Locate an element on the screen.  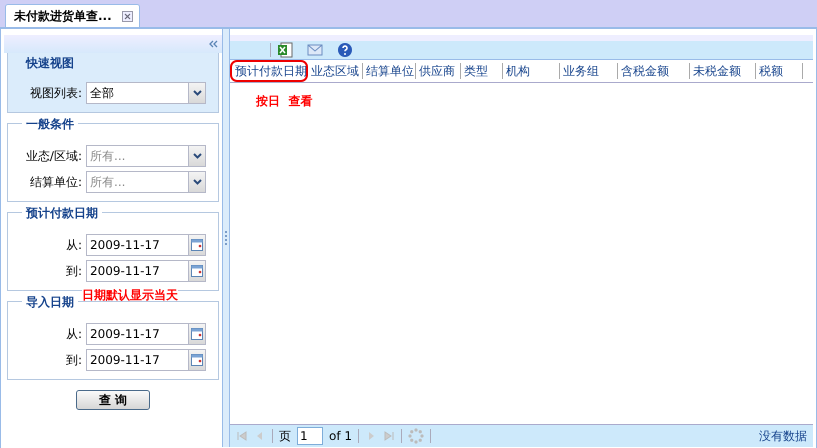
section-title: 导入日期 is located at coordinates (50, 302).